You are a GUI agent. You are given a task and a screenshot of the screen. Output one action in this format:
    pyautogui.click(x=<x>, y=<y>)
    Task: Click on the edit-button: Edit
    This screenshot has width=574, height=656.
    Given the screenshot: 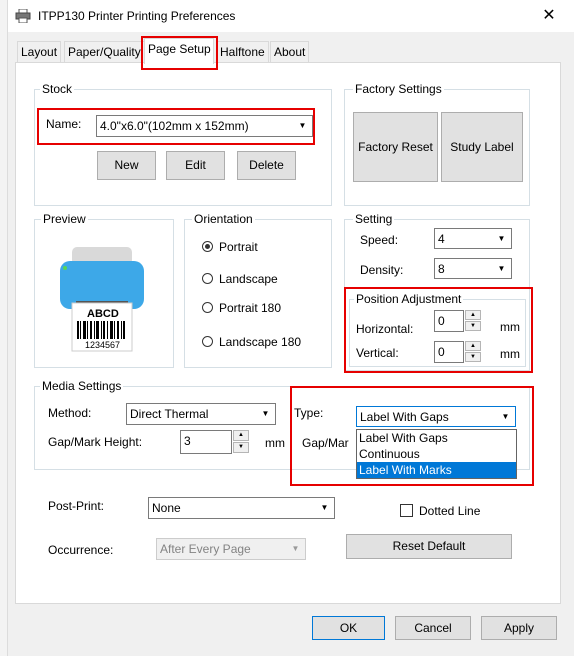 What is the action you would take?
    pyautogui.click(x=195, y=165)
    